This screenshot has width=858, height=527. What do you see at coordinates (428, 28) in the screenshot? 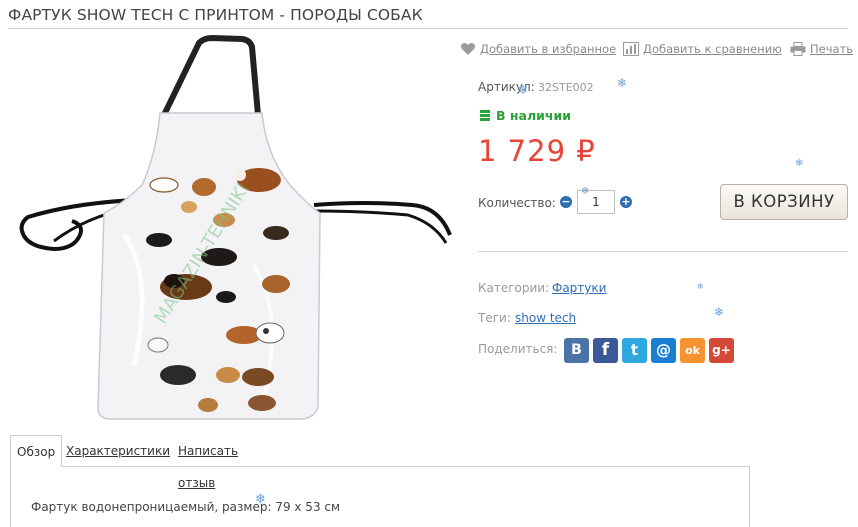
I see `title-divider` at bounding box center [428, 28].